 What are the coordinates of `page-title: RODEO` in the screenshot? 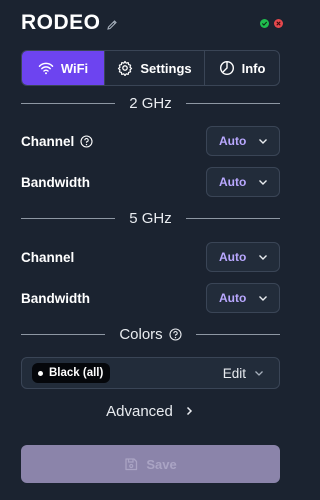 It's located at (61, 22).